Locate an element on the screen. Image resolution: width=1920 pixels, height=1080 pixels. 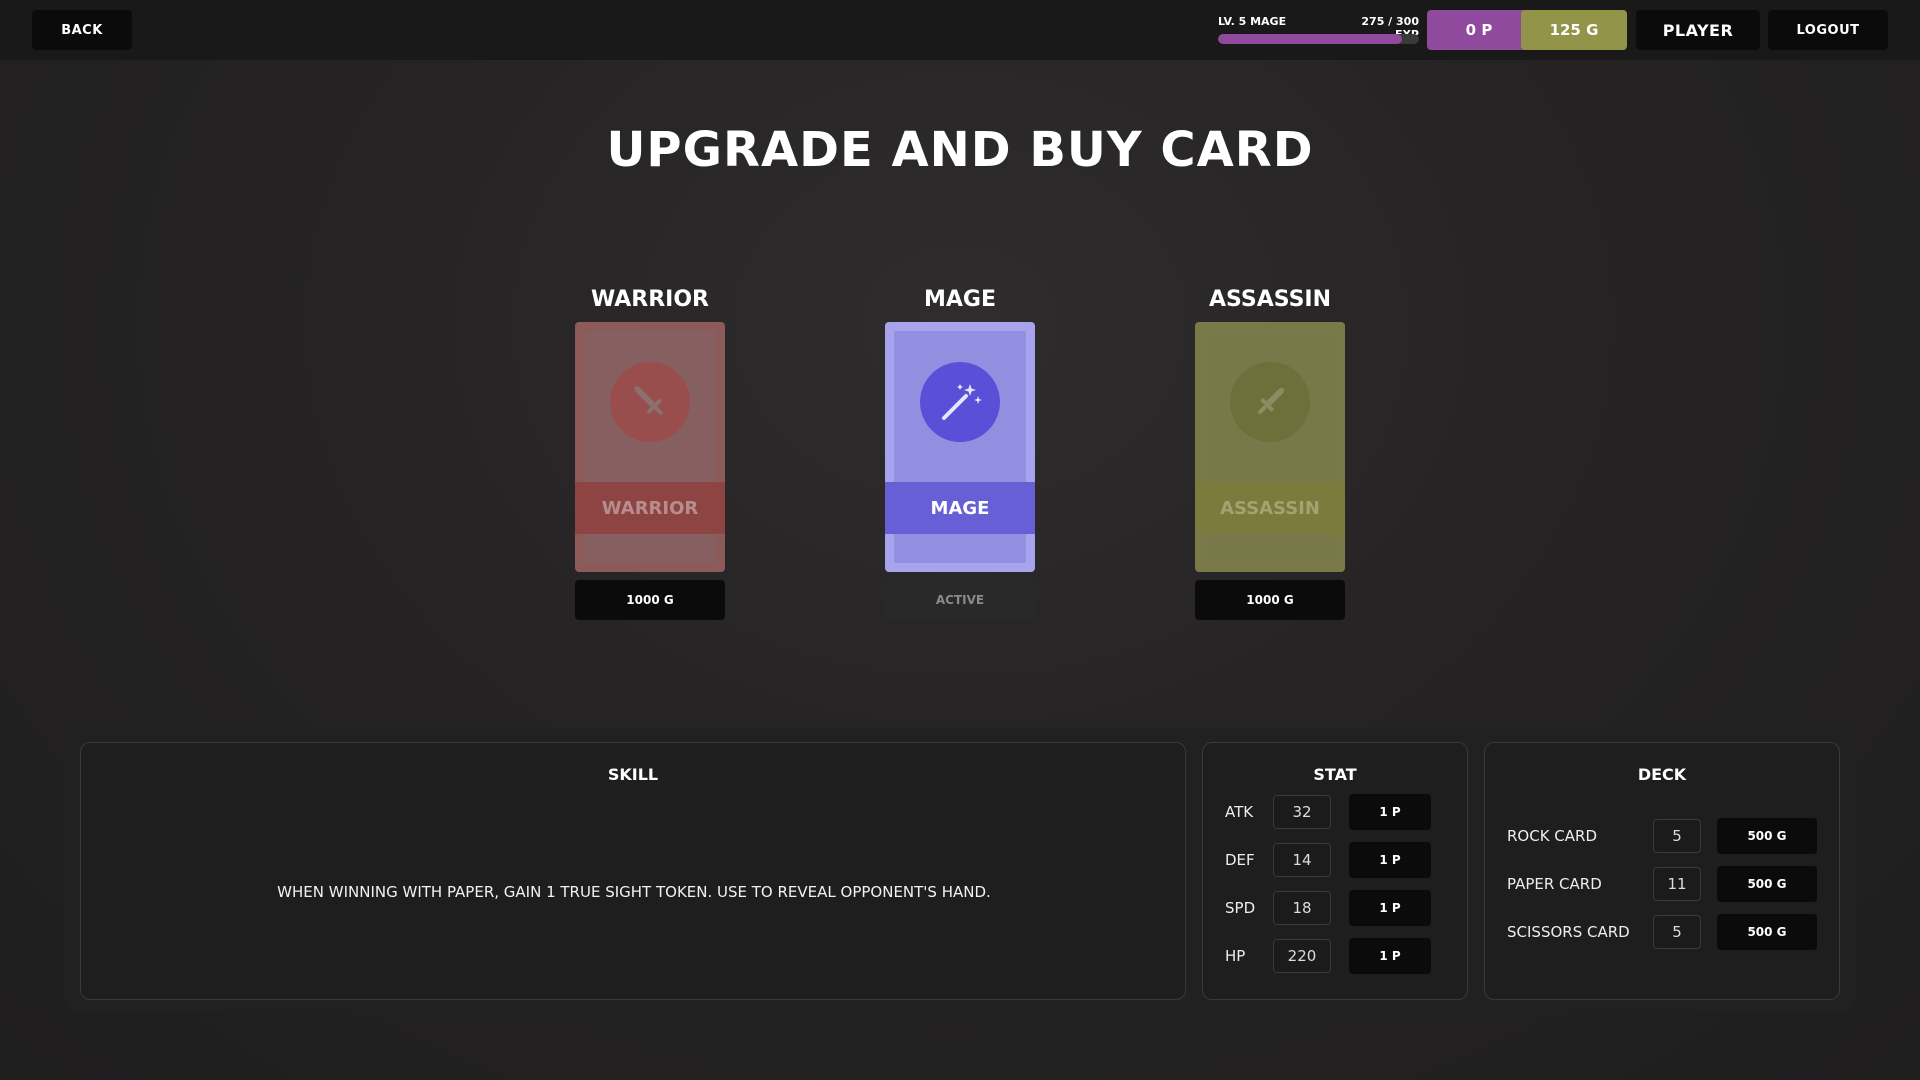
level-label: LV. 5 MAGE is located at coordinates (1252, 21).